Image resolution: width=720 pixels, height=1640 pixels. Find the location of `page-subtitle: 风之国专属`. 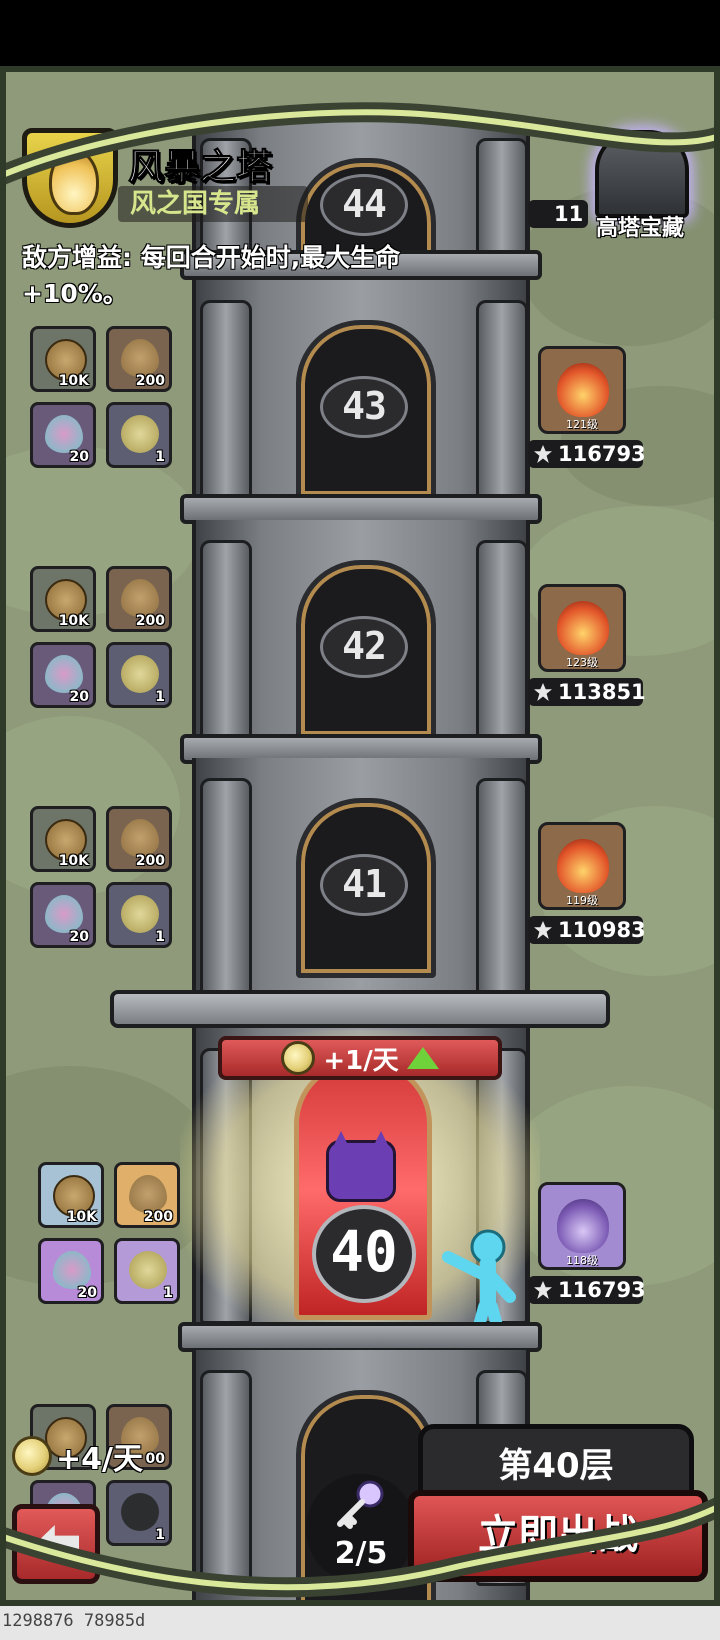

page-subtitle: 风之国专属 is located at coordinates (213, 204).